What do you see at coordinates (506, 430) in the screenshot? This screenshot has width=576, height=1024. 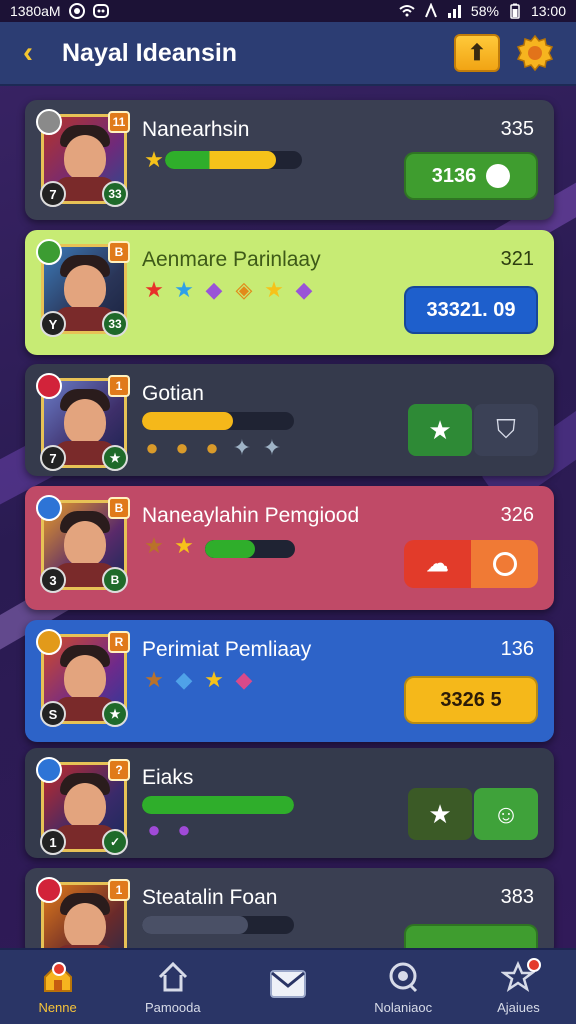 I see `shield-button: ⛉` at bounding box center [506, 430].